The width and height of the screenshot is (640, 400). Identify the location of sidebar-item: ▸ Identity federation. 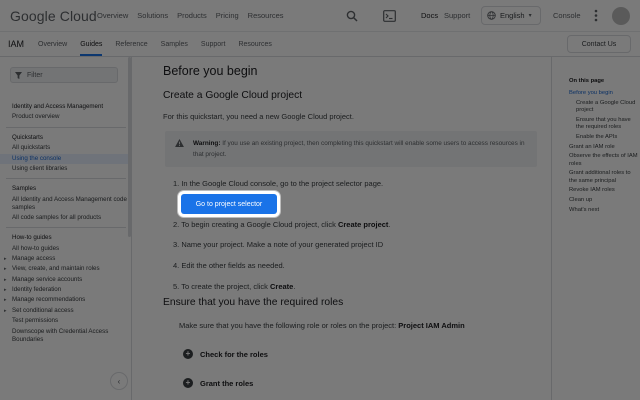
(65, 290).